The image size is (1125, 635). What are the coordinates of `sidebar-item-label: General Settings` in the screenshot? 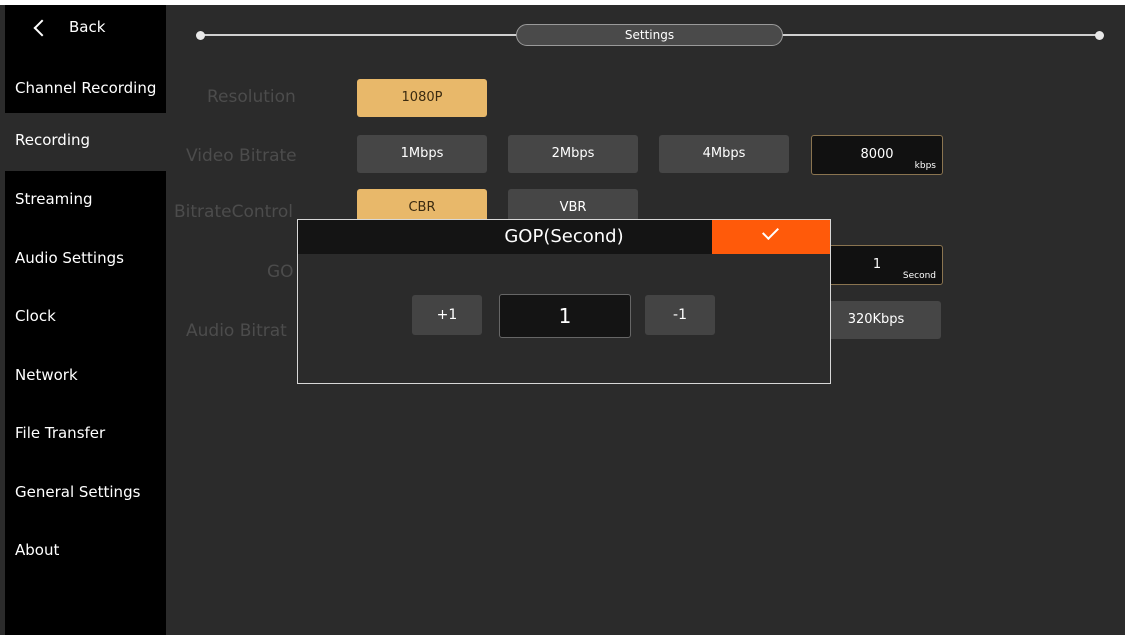 It's located at (78, 492).